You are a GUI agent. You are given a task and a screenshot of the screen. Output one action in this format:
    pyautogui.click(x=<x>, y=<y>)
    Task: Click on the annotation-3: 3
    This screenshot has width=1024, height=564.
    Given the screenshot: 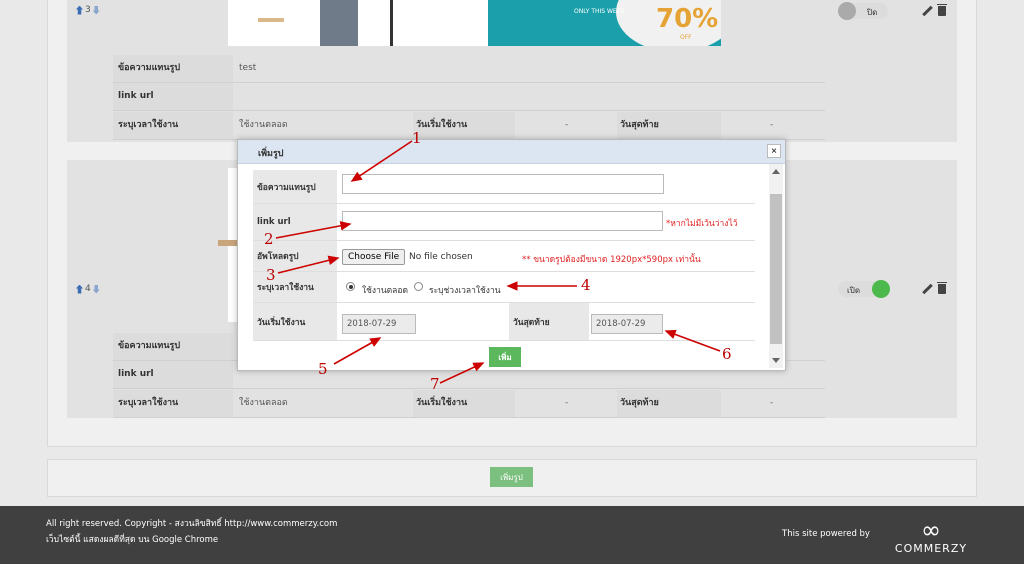 What is the action you would take?
    pyautogui.click(x=271, y=275)
    